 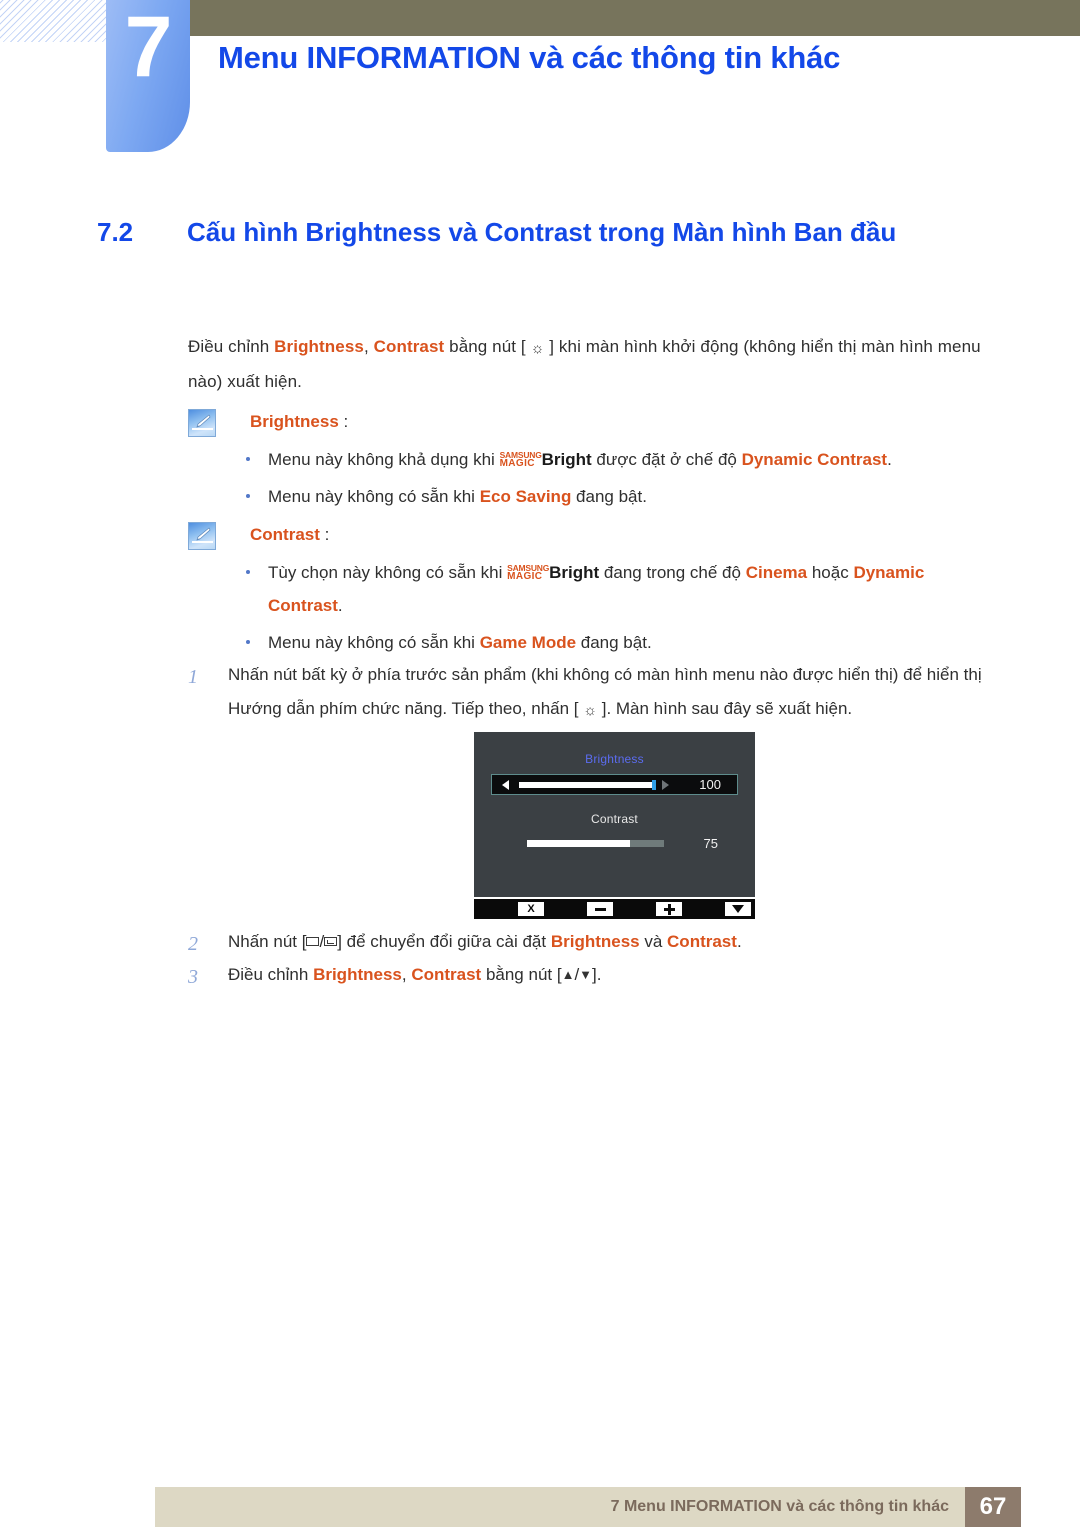 What do you see at coordinates (521, 974) in the screenshot?
I see `step-text-3: bằng nút [` at bounding box center [521, 974].